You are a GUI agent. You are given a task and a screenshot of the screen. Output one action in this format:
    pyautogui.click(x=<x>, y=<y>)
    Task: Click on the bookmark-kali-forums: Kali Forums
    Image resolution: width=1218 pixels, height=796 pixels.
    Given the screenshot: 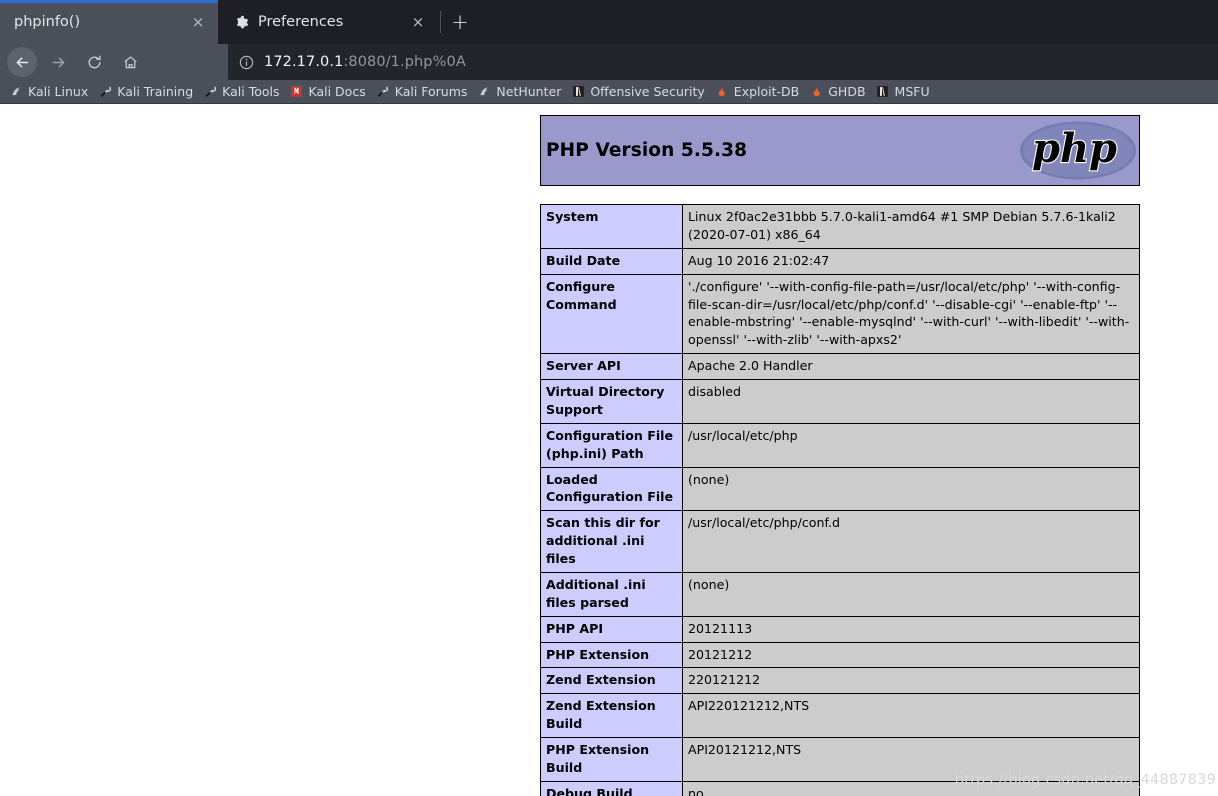 What is the action you would take?
    pyautogui.click(x=424, y=92)
    